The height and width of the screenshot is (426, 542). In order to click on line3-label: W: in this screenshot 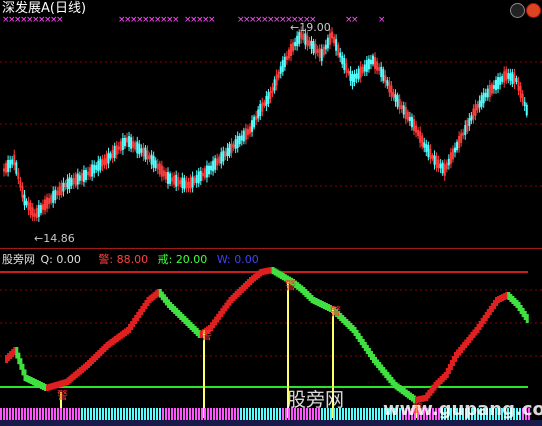, I will do `click(223, 259)`.